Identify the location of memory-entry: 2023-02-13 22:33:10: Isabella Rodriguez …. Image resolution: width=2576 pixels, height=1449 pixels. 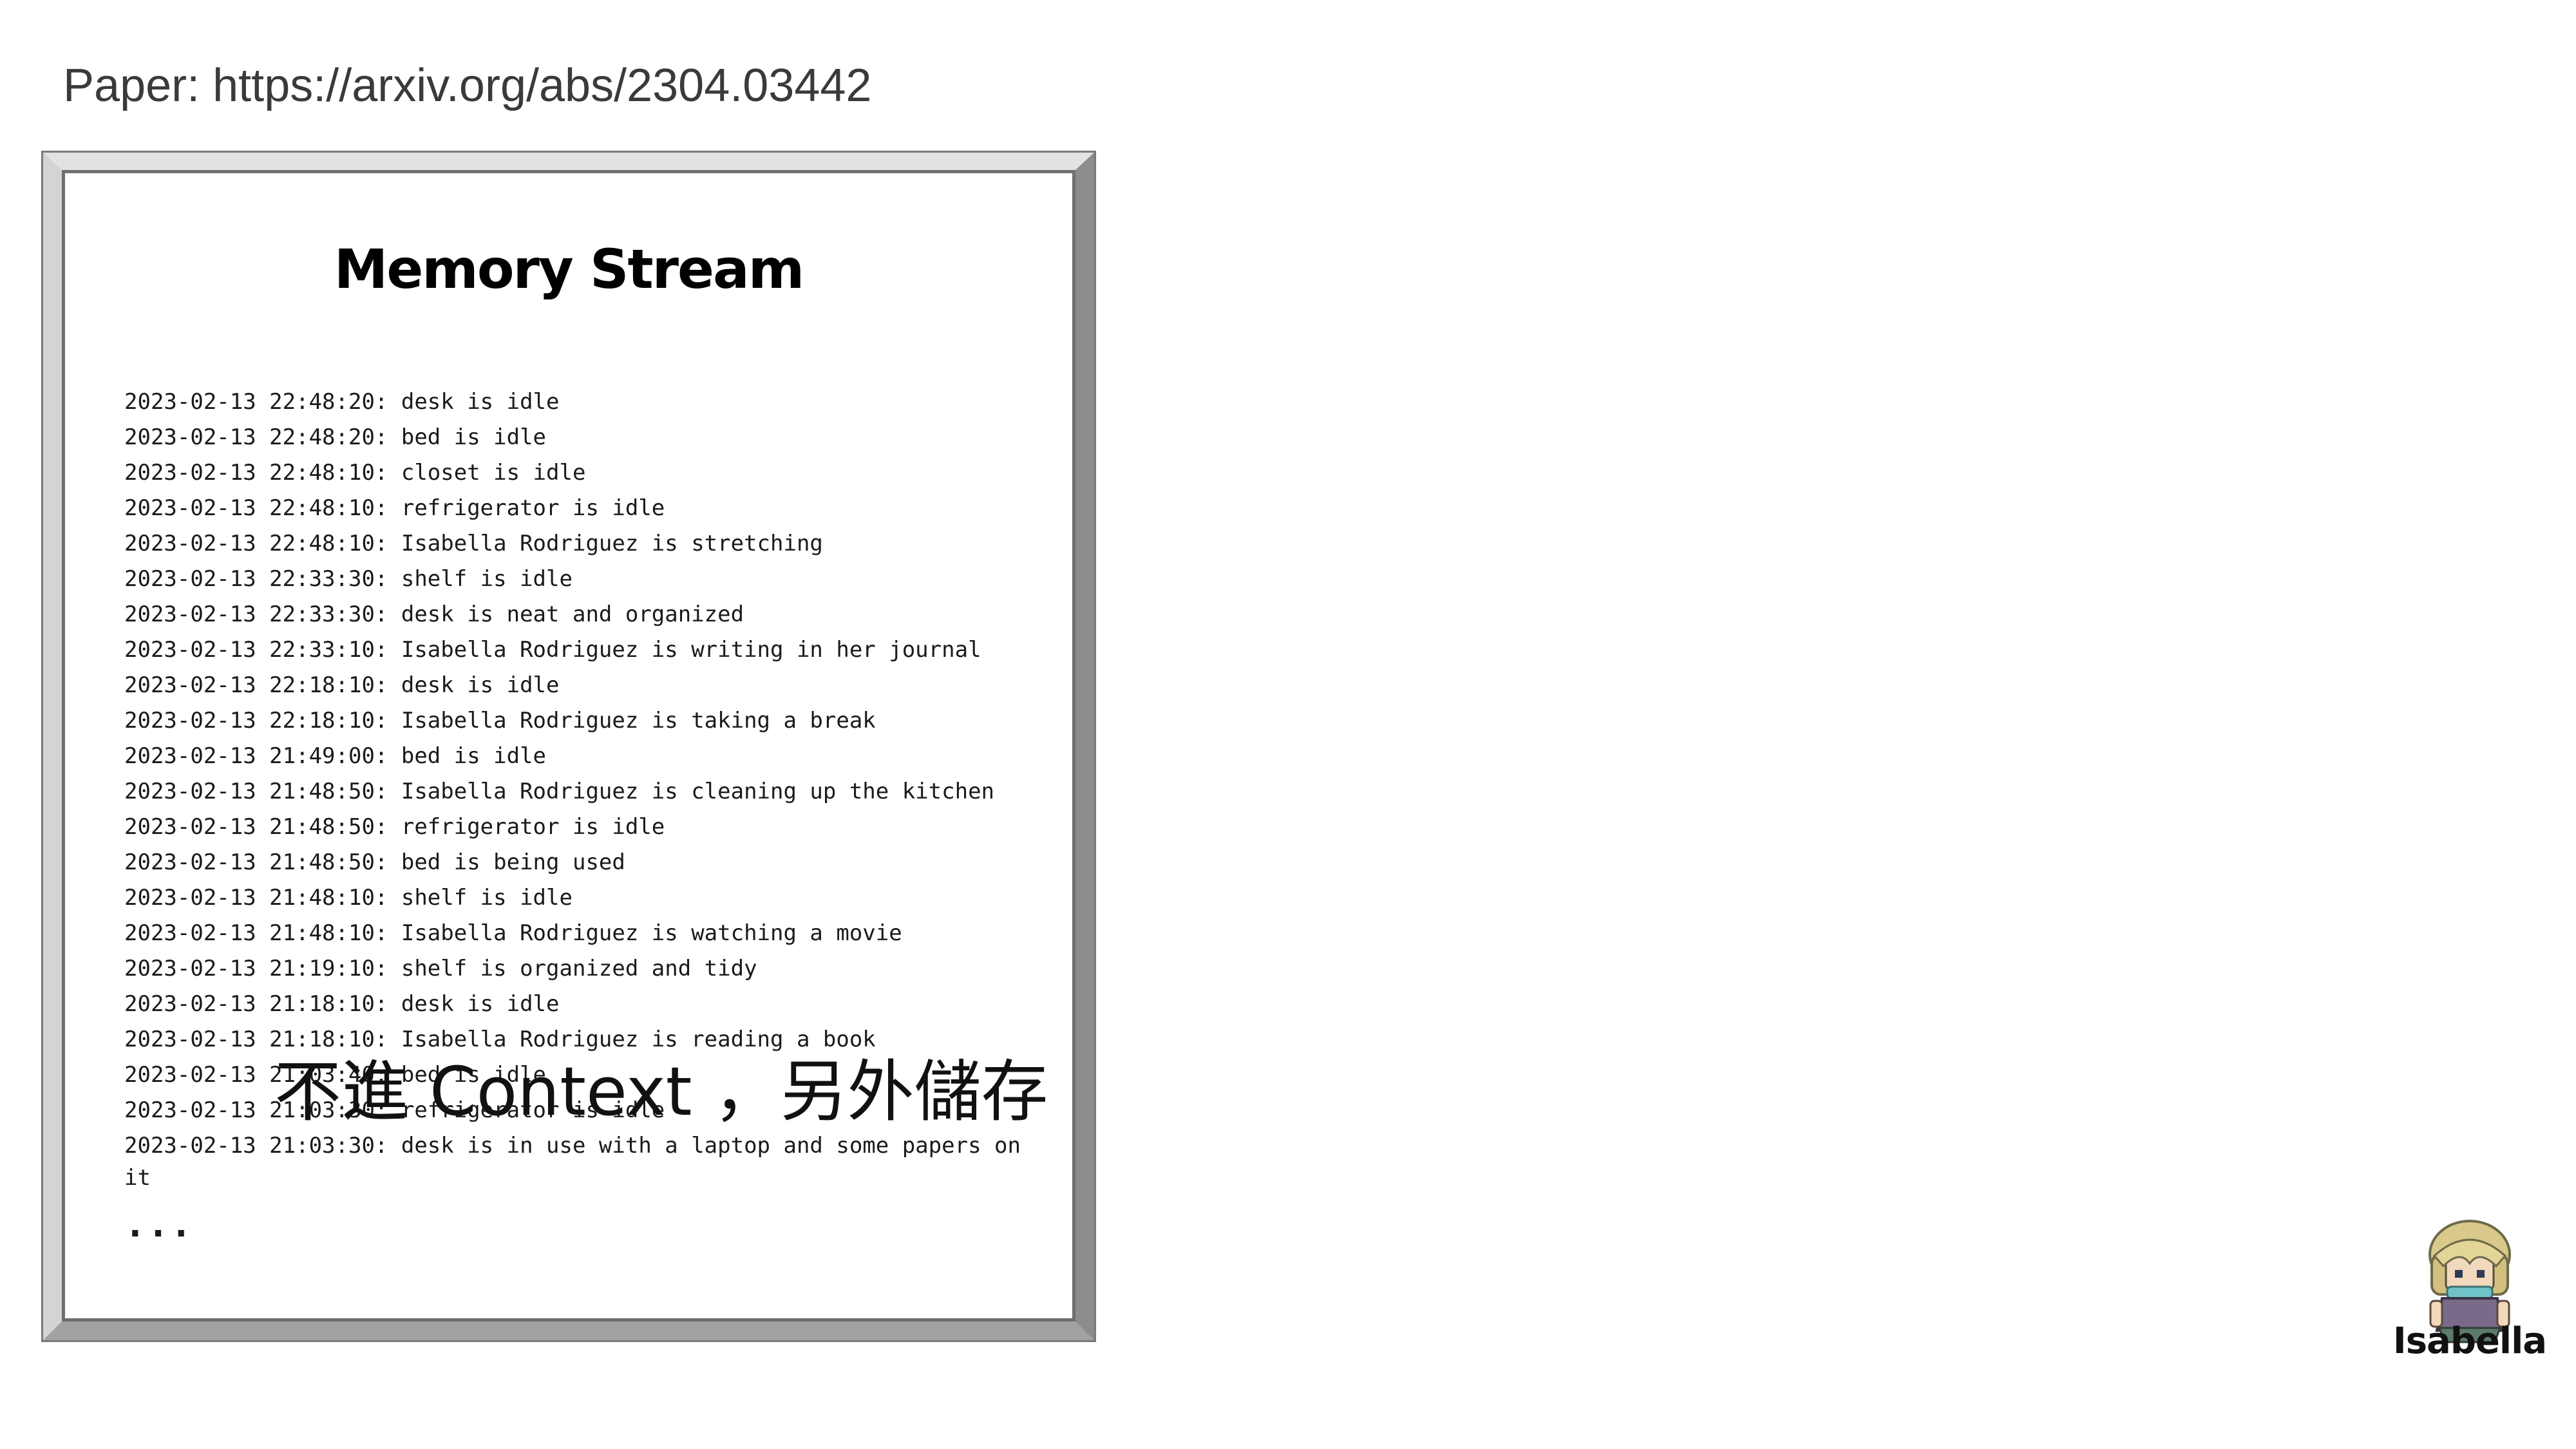
(553, 650).